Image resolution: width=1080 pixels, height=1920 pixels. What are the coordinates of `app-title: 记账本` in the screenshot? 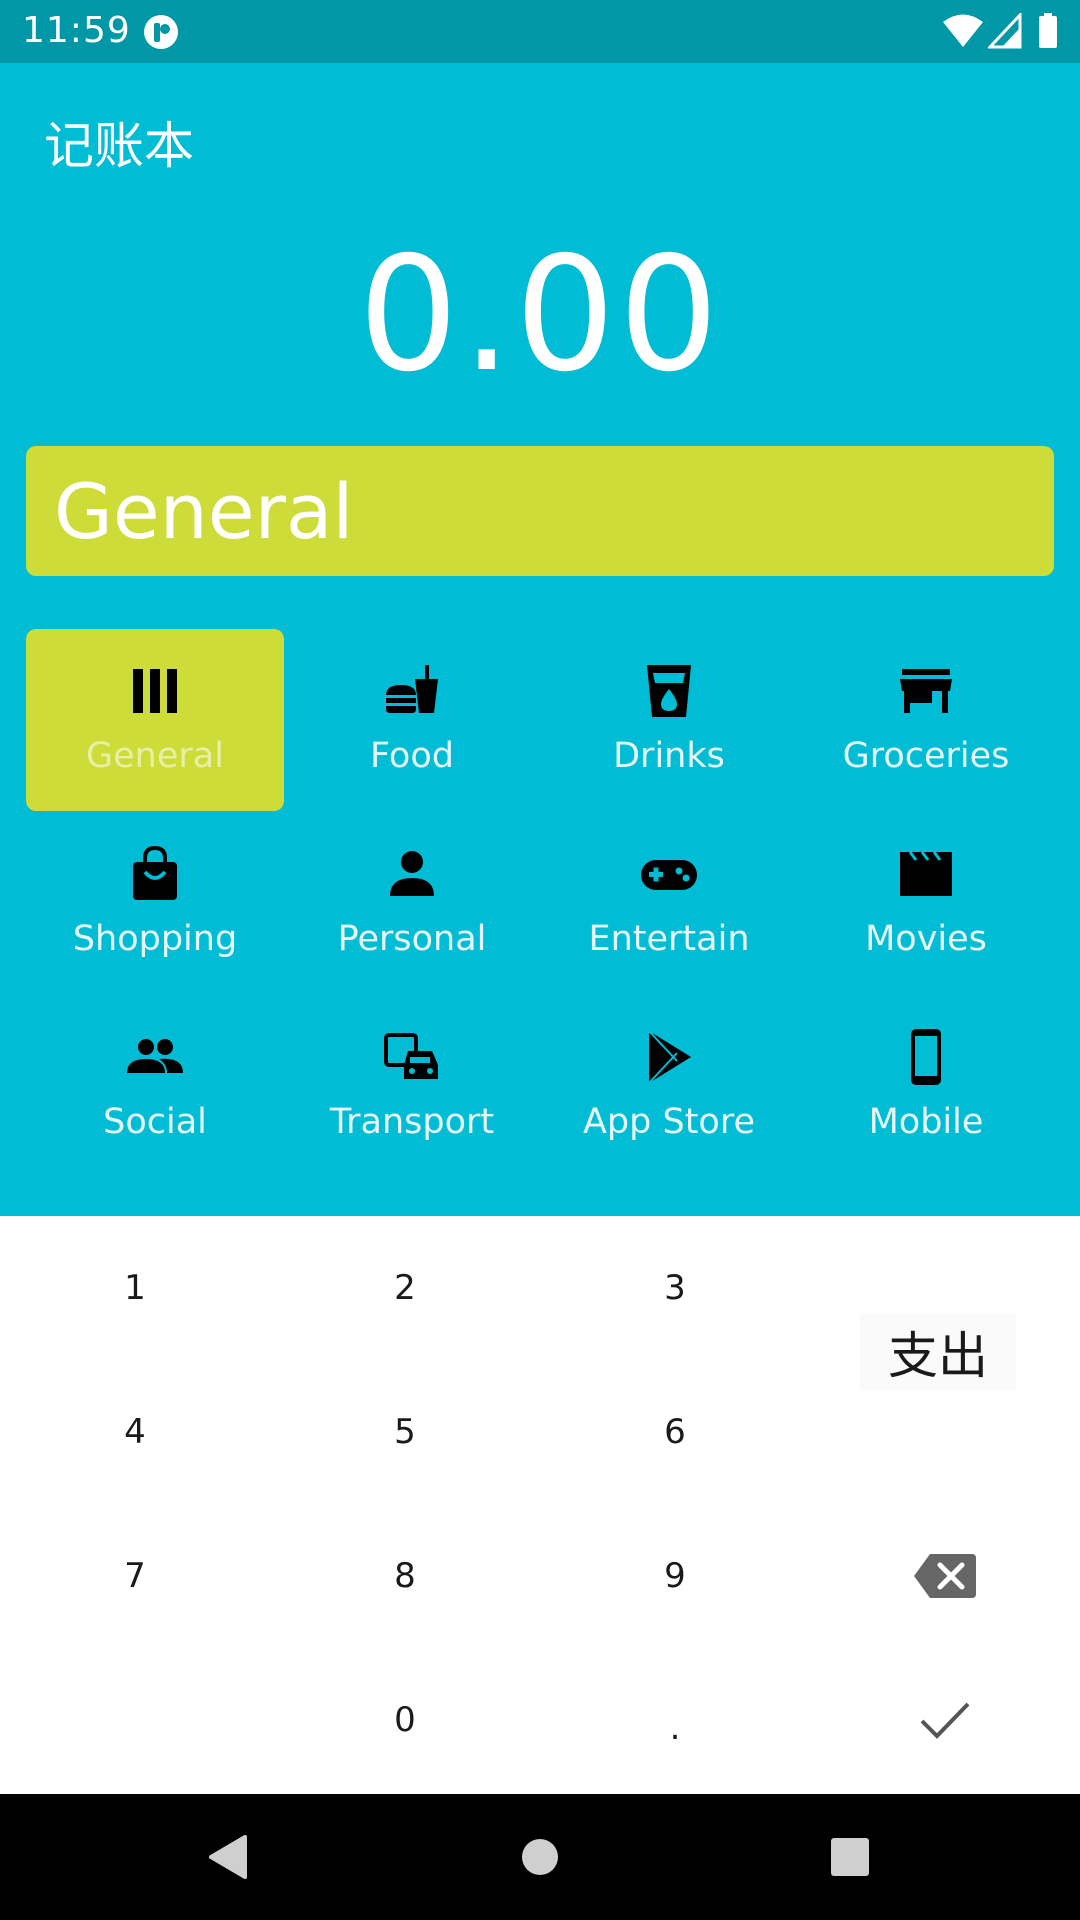 It's located at (119, 146).